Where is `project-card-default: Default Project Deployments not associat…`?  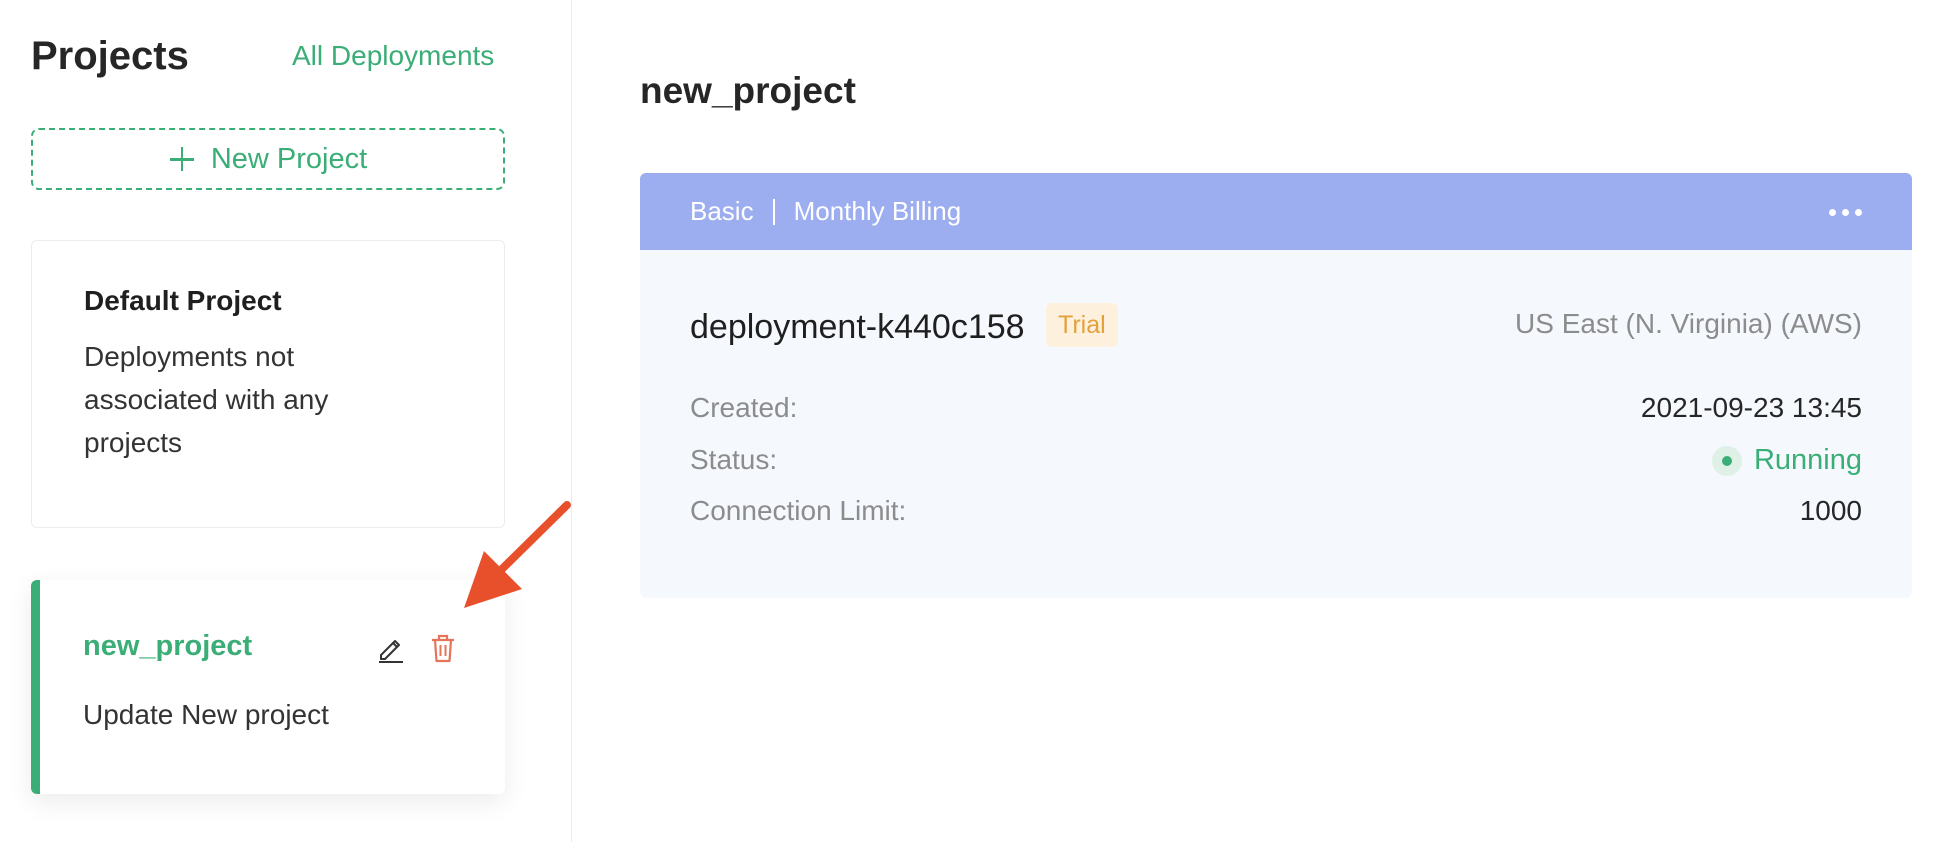
project-card-default: Default Project Deployments not associat… is located at coordinates (268, 384).